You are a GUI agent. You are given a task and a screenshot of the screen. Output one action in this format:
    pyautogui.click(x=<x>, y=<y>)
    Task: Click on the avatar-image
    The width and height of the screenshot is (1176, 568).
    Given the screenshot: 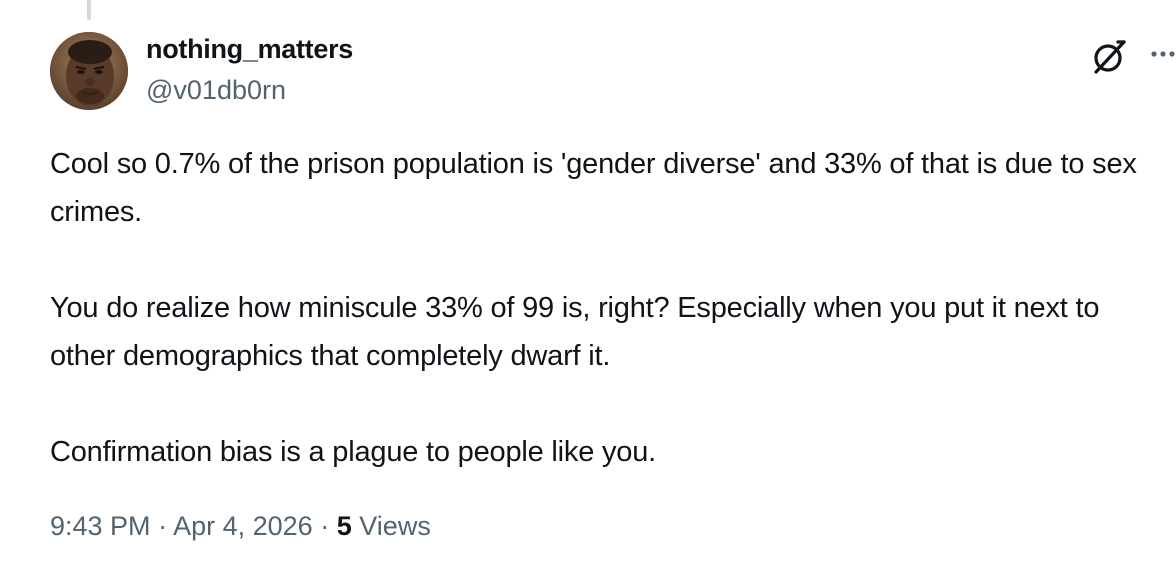 What is the action you would take?
    pyautogui.click(x=89, y=71)
    